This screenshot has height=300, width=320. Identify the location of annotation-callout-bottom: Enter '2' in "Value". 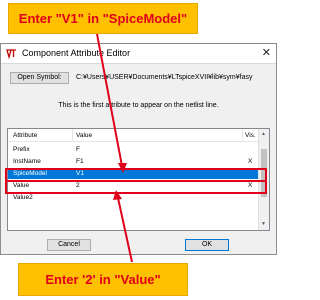
(103, 279).